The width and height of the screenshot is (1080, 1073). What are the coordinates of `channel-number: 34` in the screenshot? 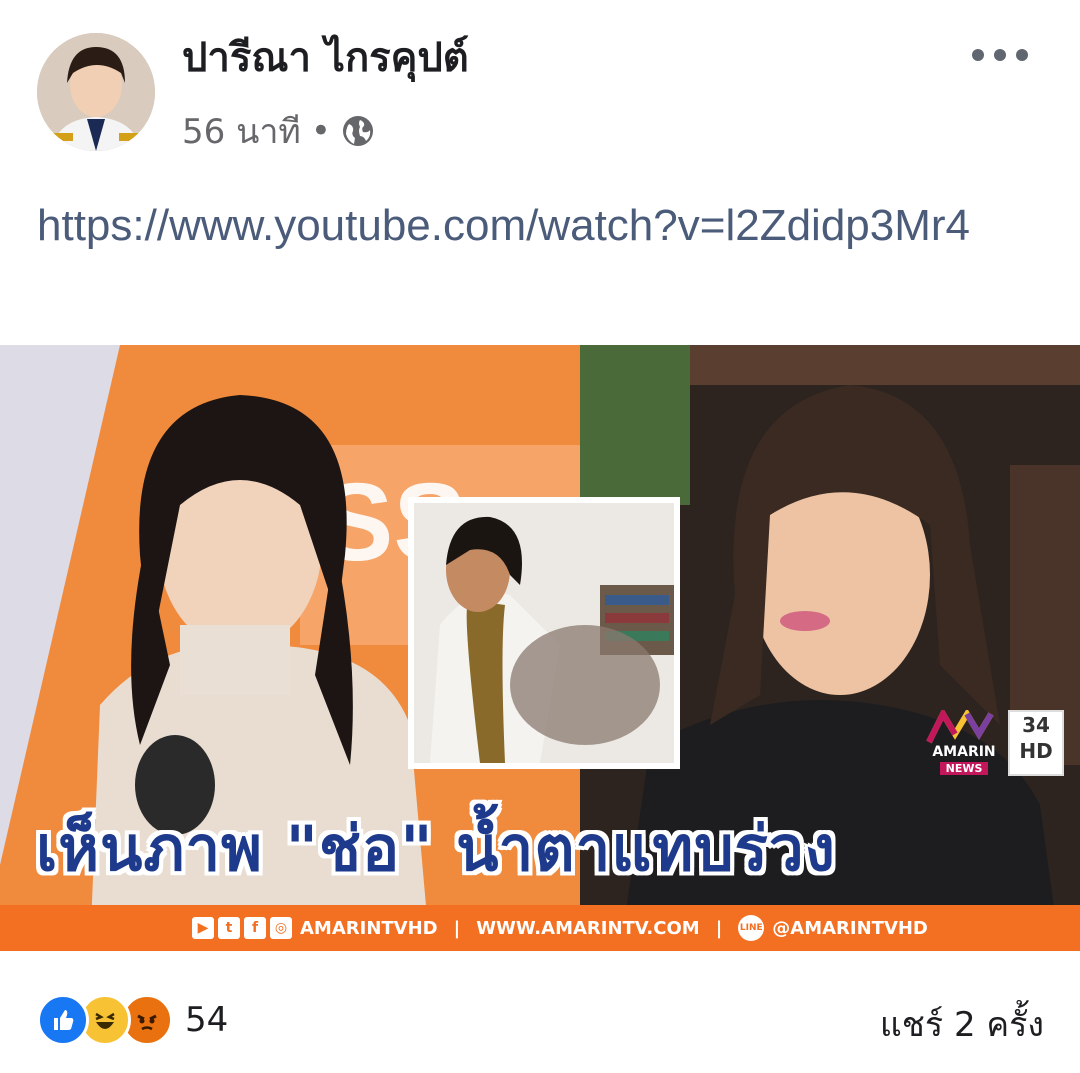 It's located at (1036, 725).